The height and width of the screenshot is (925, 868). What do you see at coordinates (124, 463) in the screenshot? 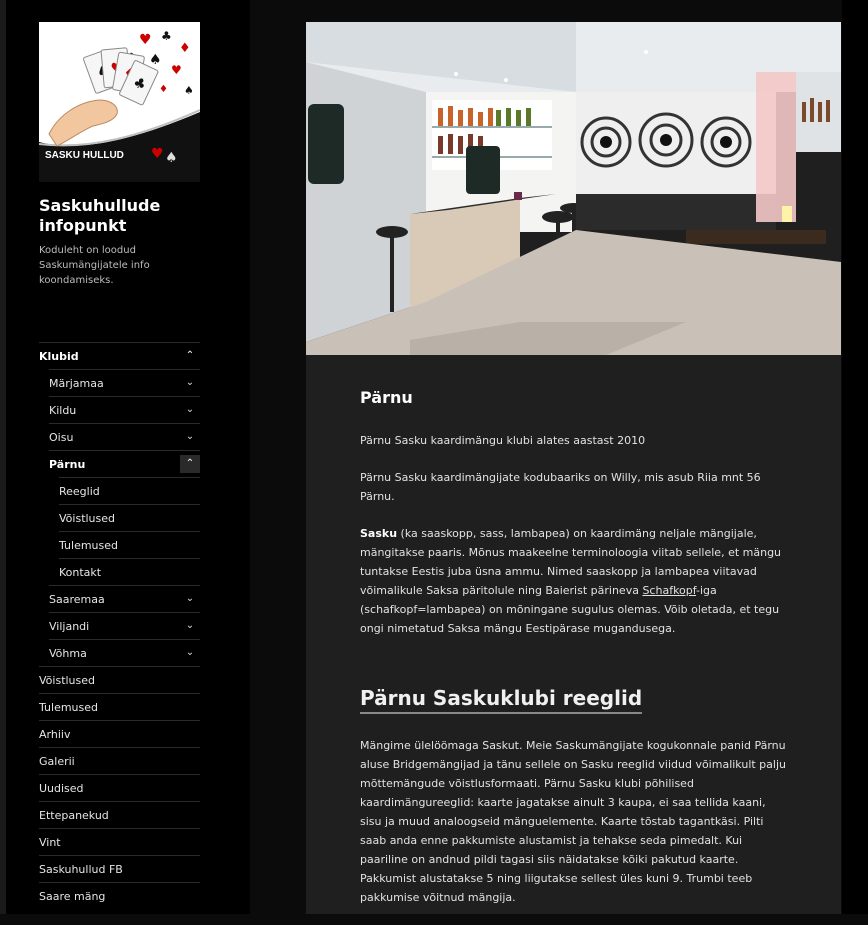
I see `nav-item: Pärnu ⌃` at bounding box center [124, 463].